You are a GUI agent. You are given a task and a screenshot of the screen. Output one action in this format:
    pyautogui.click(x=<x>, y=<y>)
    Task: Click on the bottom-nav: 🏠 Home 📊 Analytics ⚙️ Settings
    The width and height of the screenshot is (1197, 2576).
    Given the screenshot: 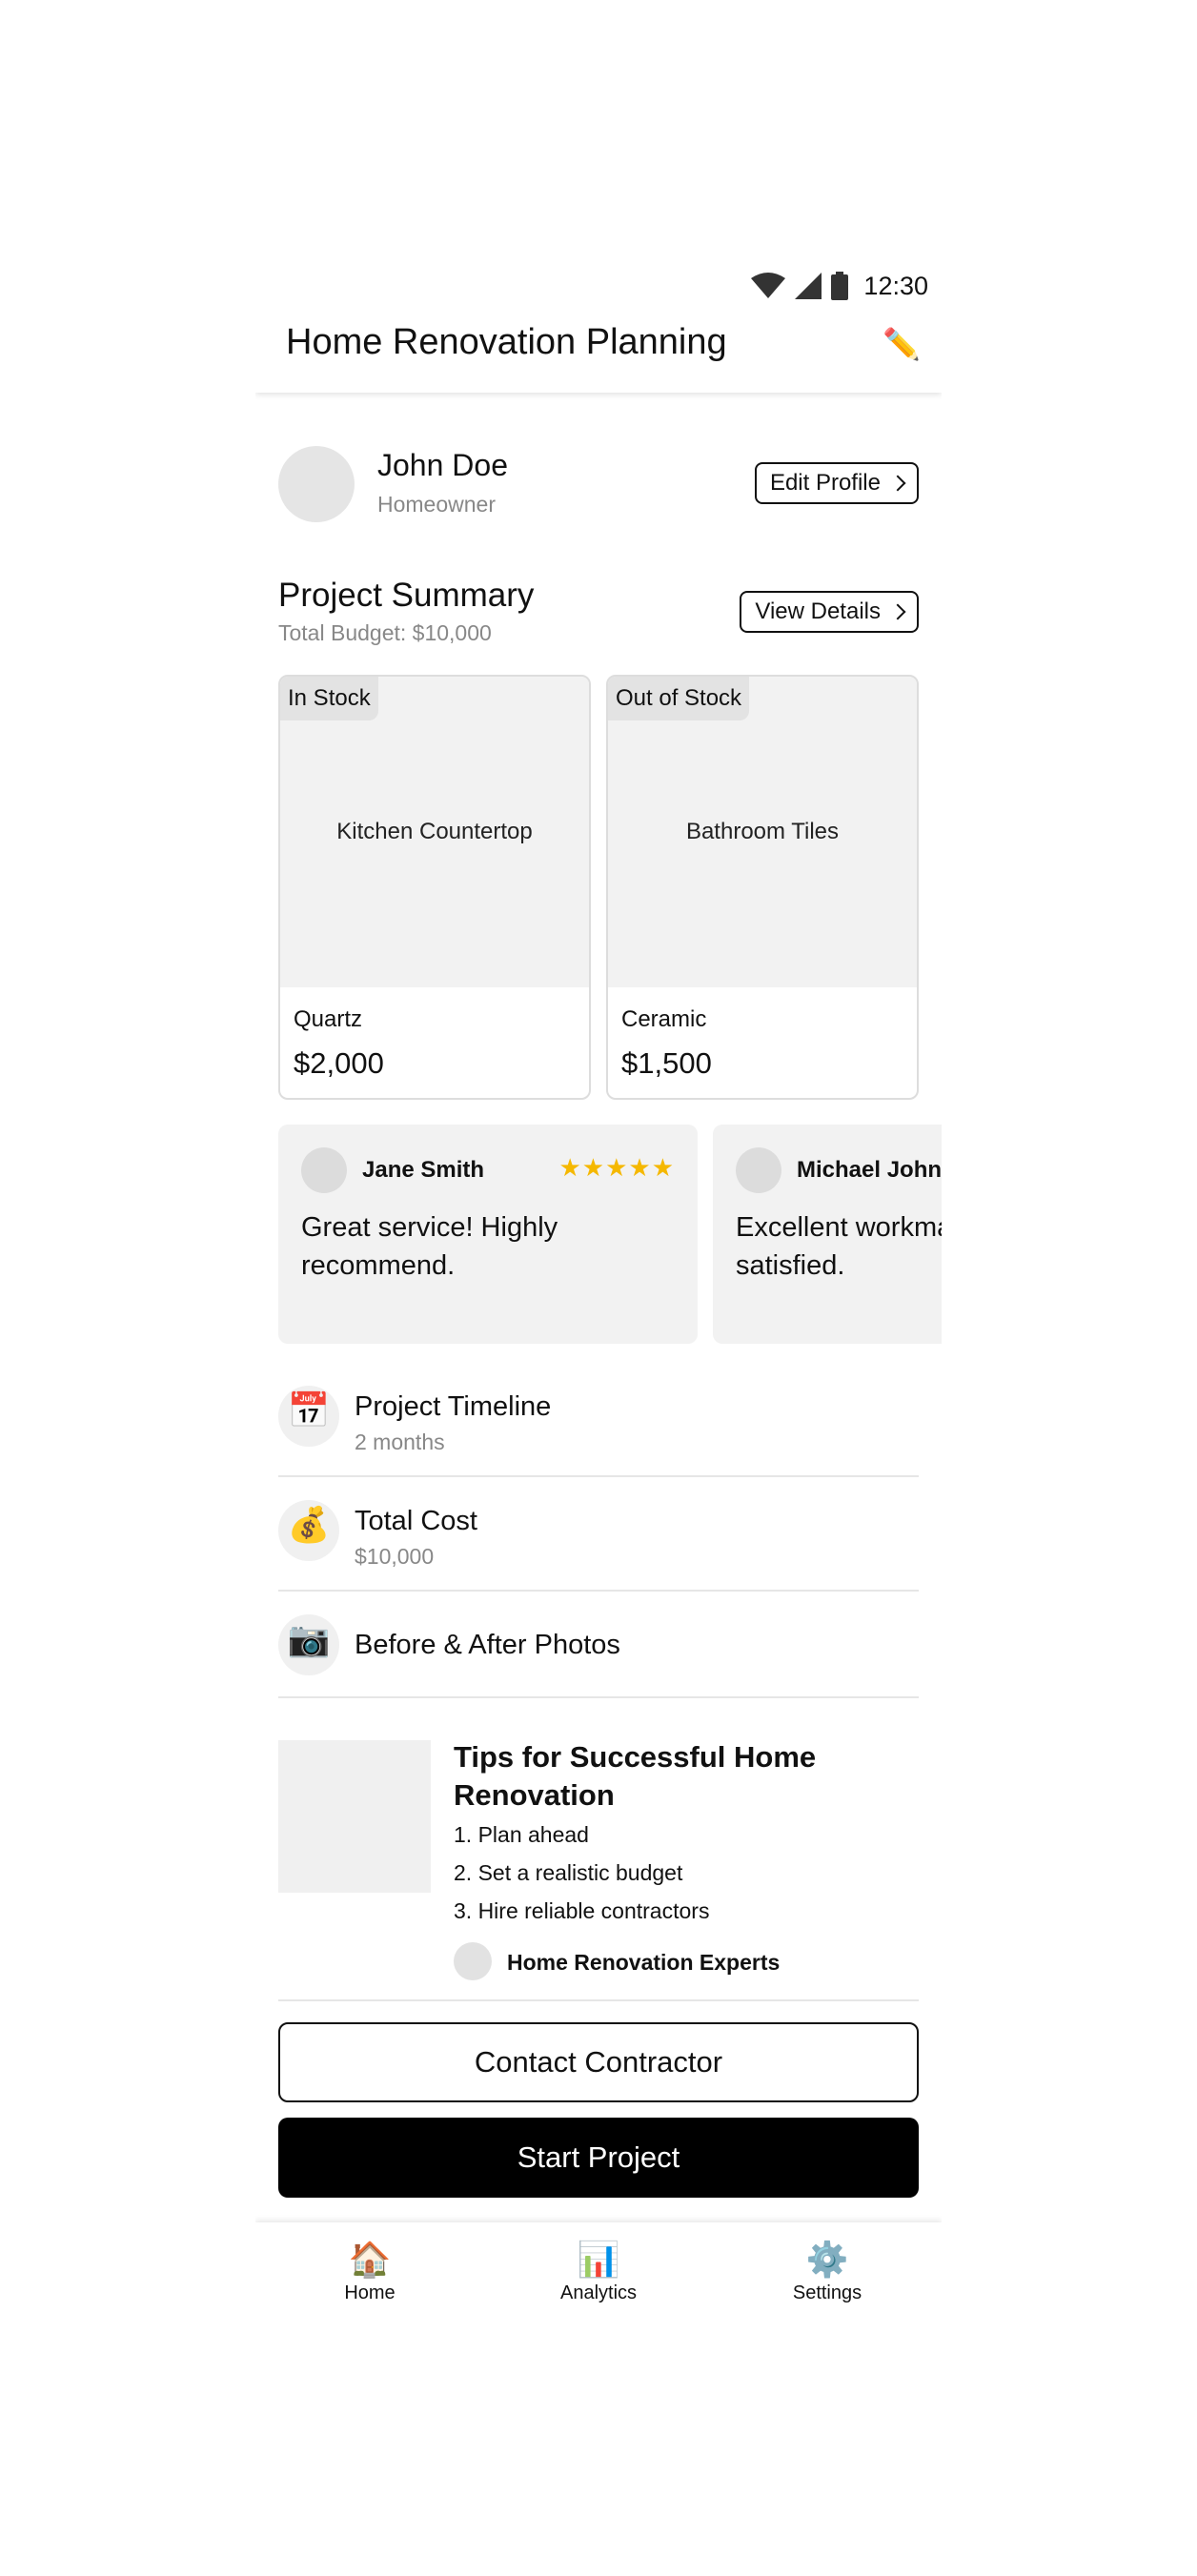 What is the action you would take?
    pyautogui.click(x=598, y=2272)
    